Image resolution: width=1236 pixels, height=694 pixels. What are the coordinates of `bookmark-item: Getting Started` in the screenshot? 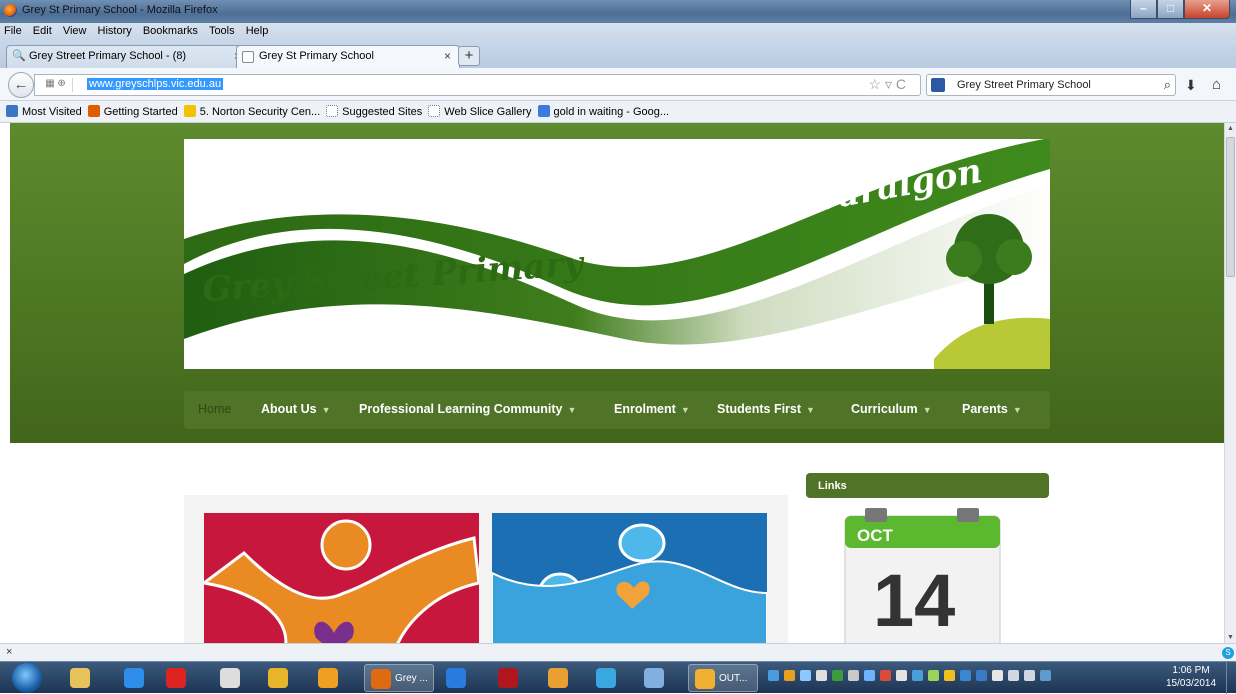 It's located at (132, 111).